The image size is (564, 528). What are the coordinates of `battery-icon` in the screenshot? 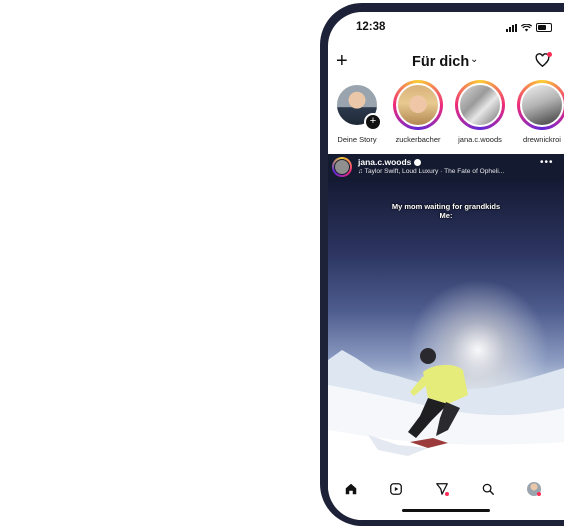 It's located at (544, 27).